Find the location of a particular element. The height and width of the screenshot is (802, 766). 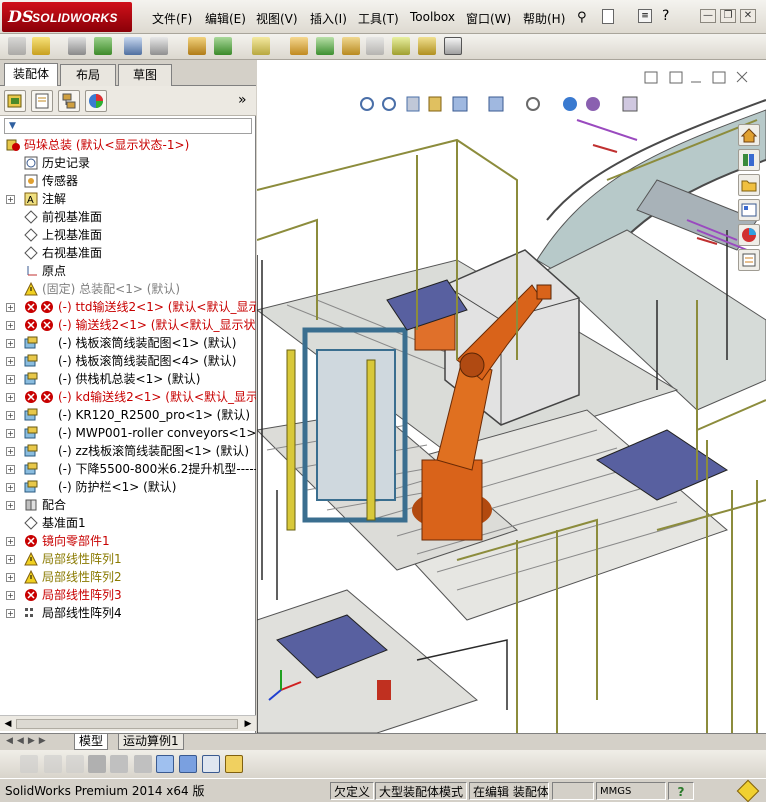

scroll-right-button: ▶ is located at coordinates (248, 724).